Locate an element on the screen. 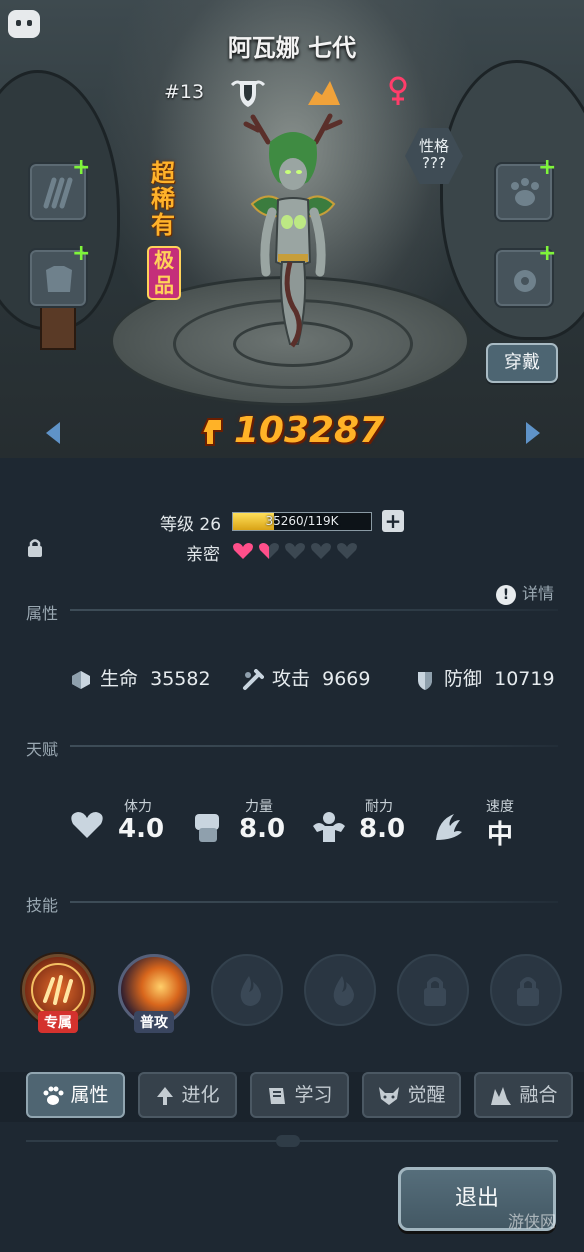 The image size is (584, 1252). attr-hp: 生命 35582 is located at coordinates (140, 677).